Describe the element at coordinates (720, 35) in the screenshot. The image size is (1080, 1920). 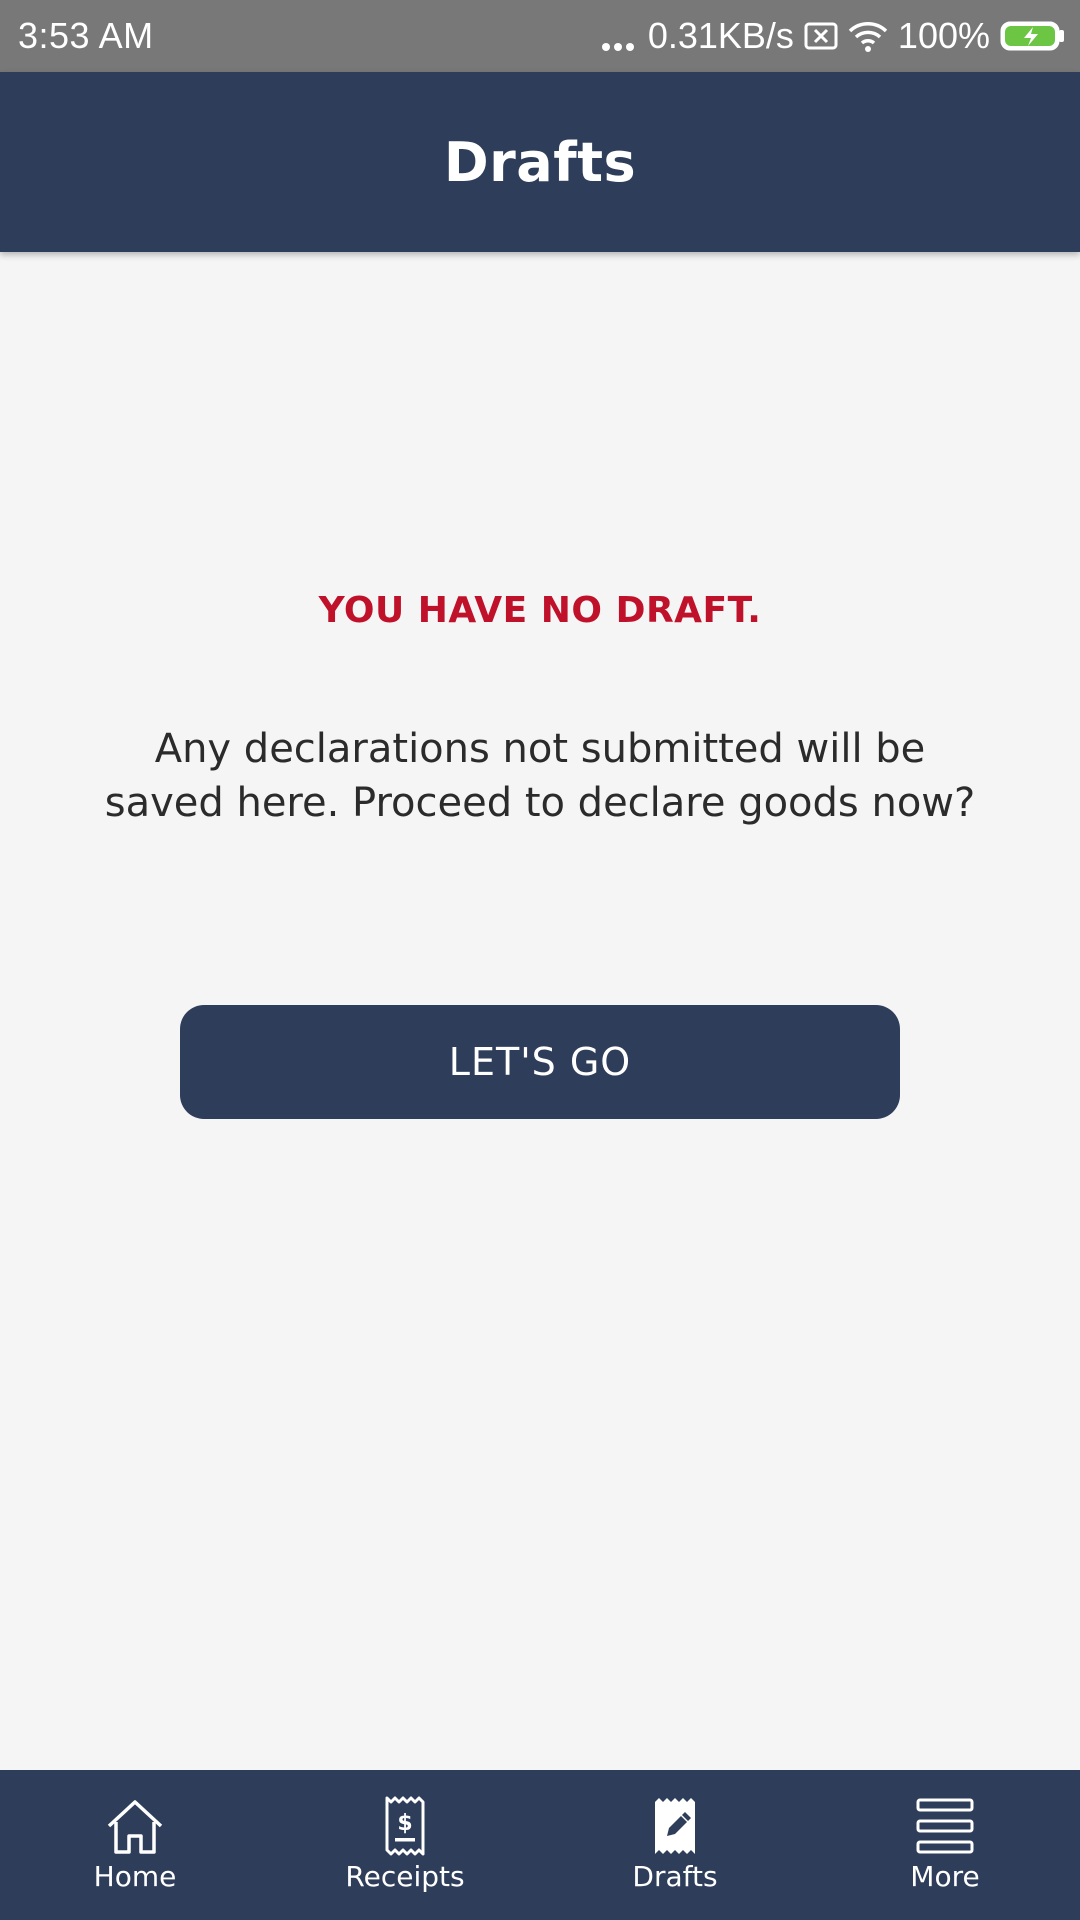
I see `network-speed: 0.31KB/s` at that location.